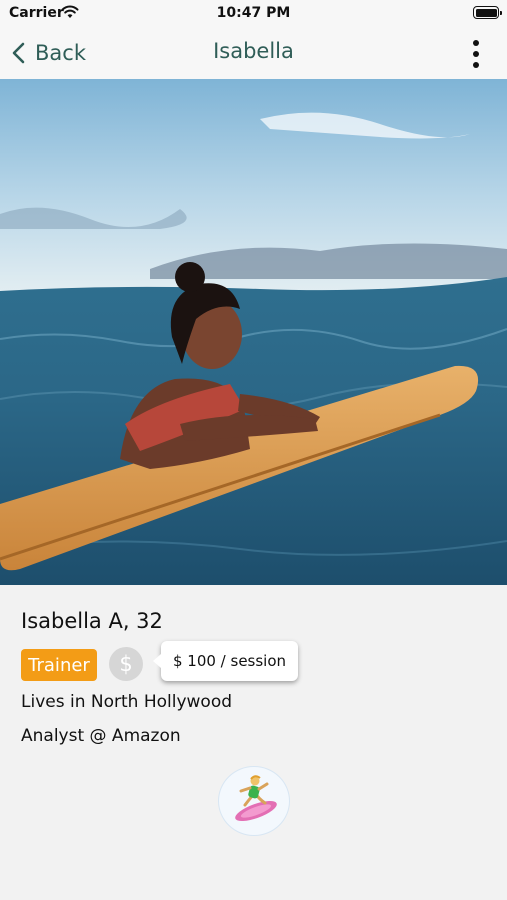 The width and height of the screenshot is (507, 900). What do you see at coordinates (256, 798) in the screenshot?
I see `surfer-icon` at bounding box center [256, 798].